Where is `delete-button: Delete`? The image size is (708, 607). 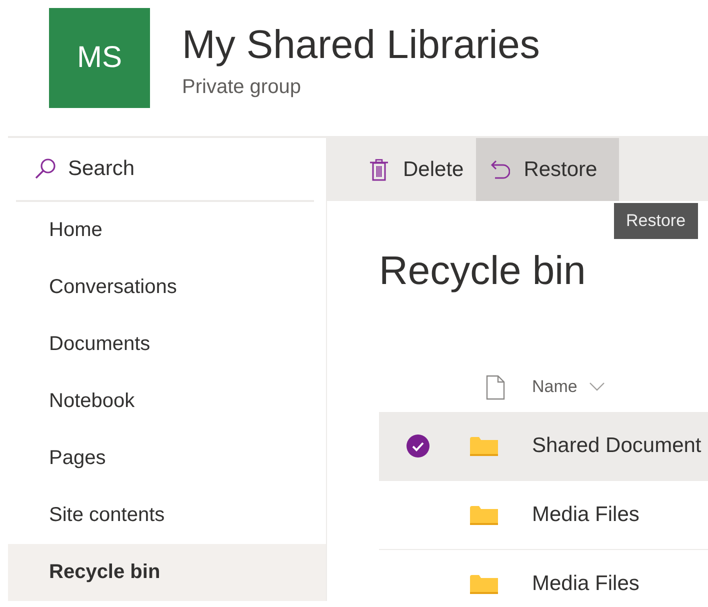 delete-button: Delete is located at coordinates (419, 169).